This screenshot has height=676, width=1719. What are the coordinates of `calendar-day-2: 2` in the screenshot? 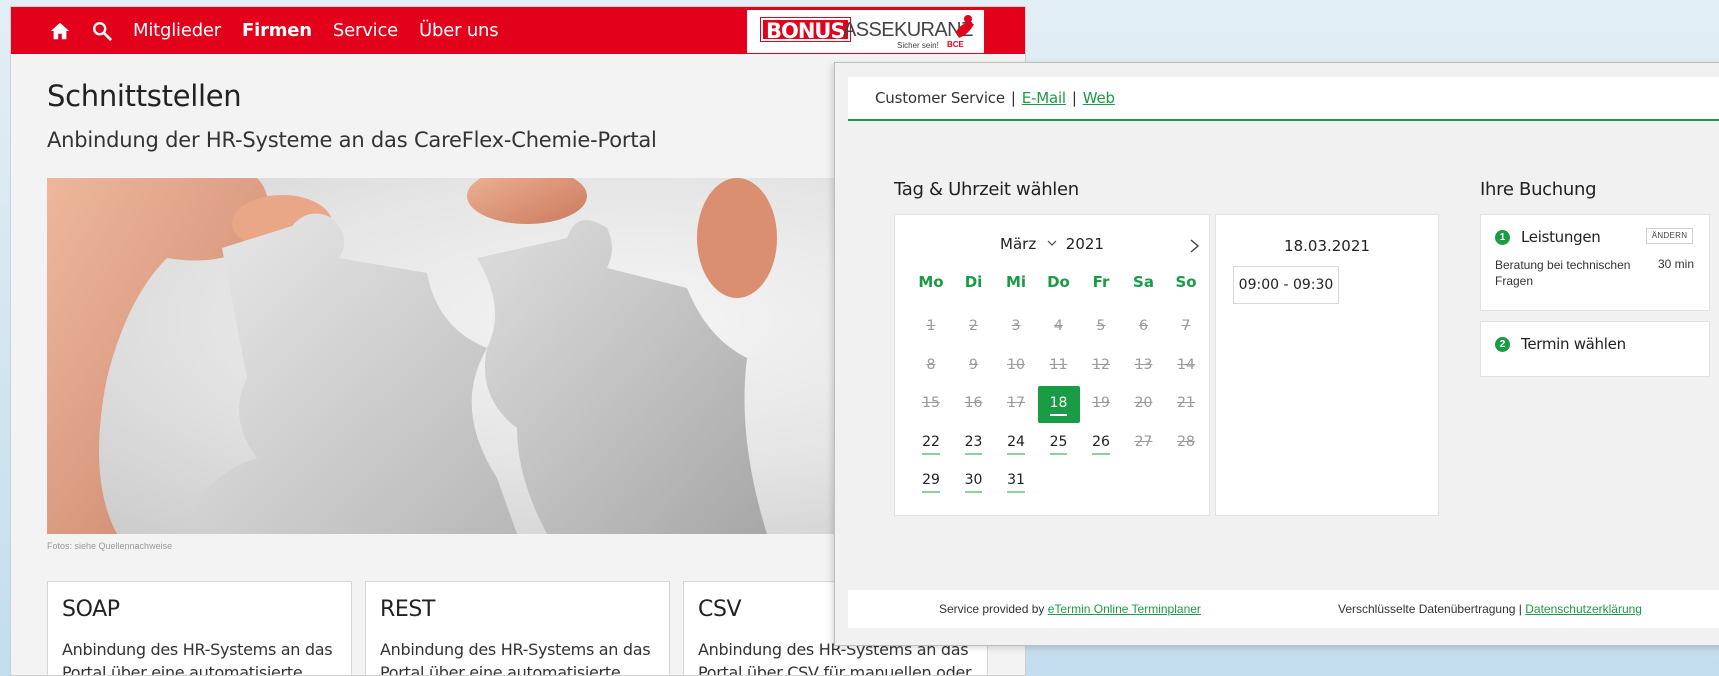 It's located at (974, 327).